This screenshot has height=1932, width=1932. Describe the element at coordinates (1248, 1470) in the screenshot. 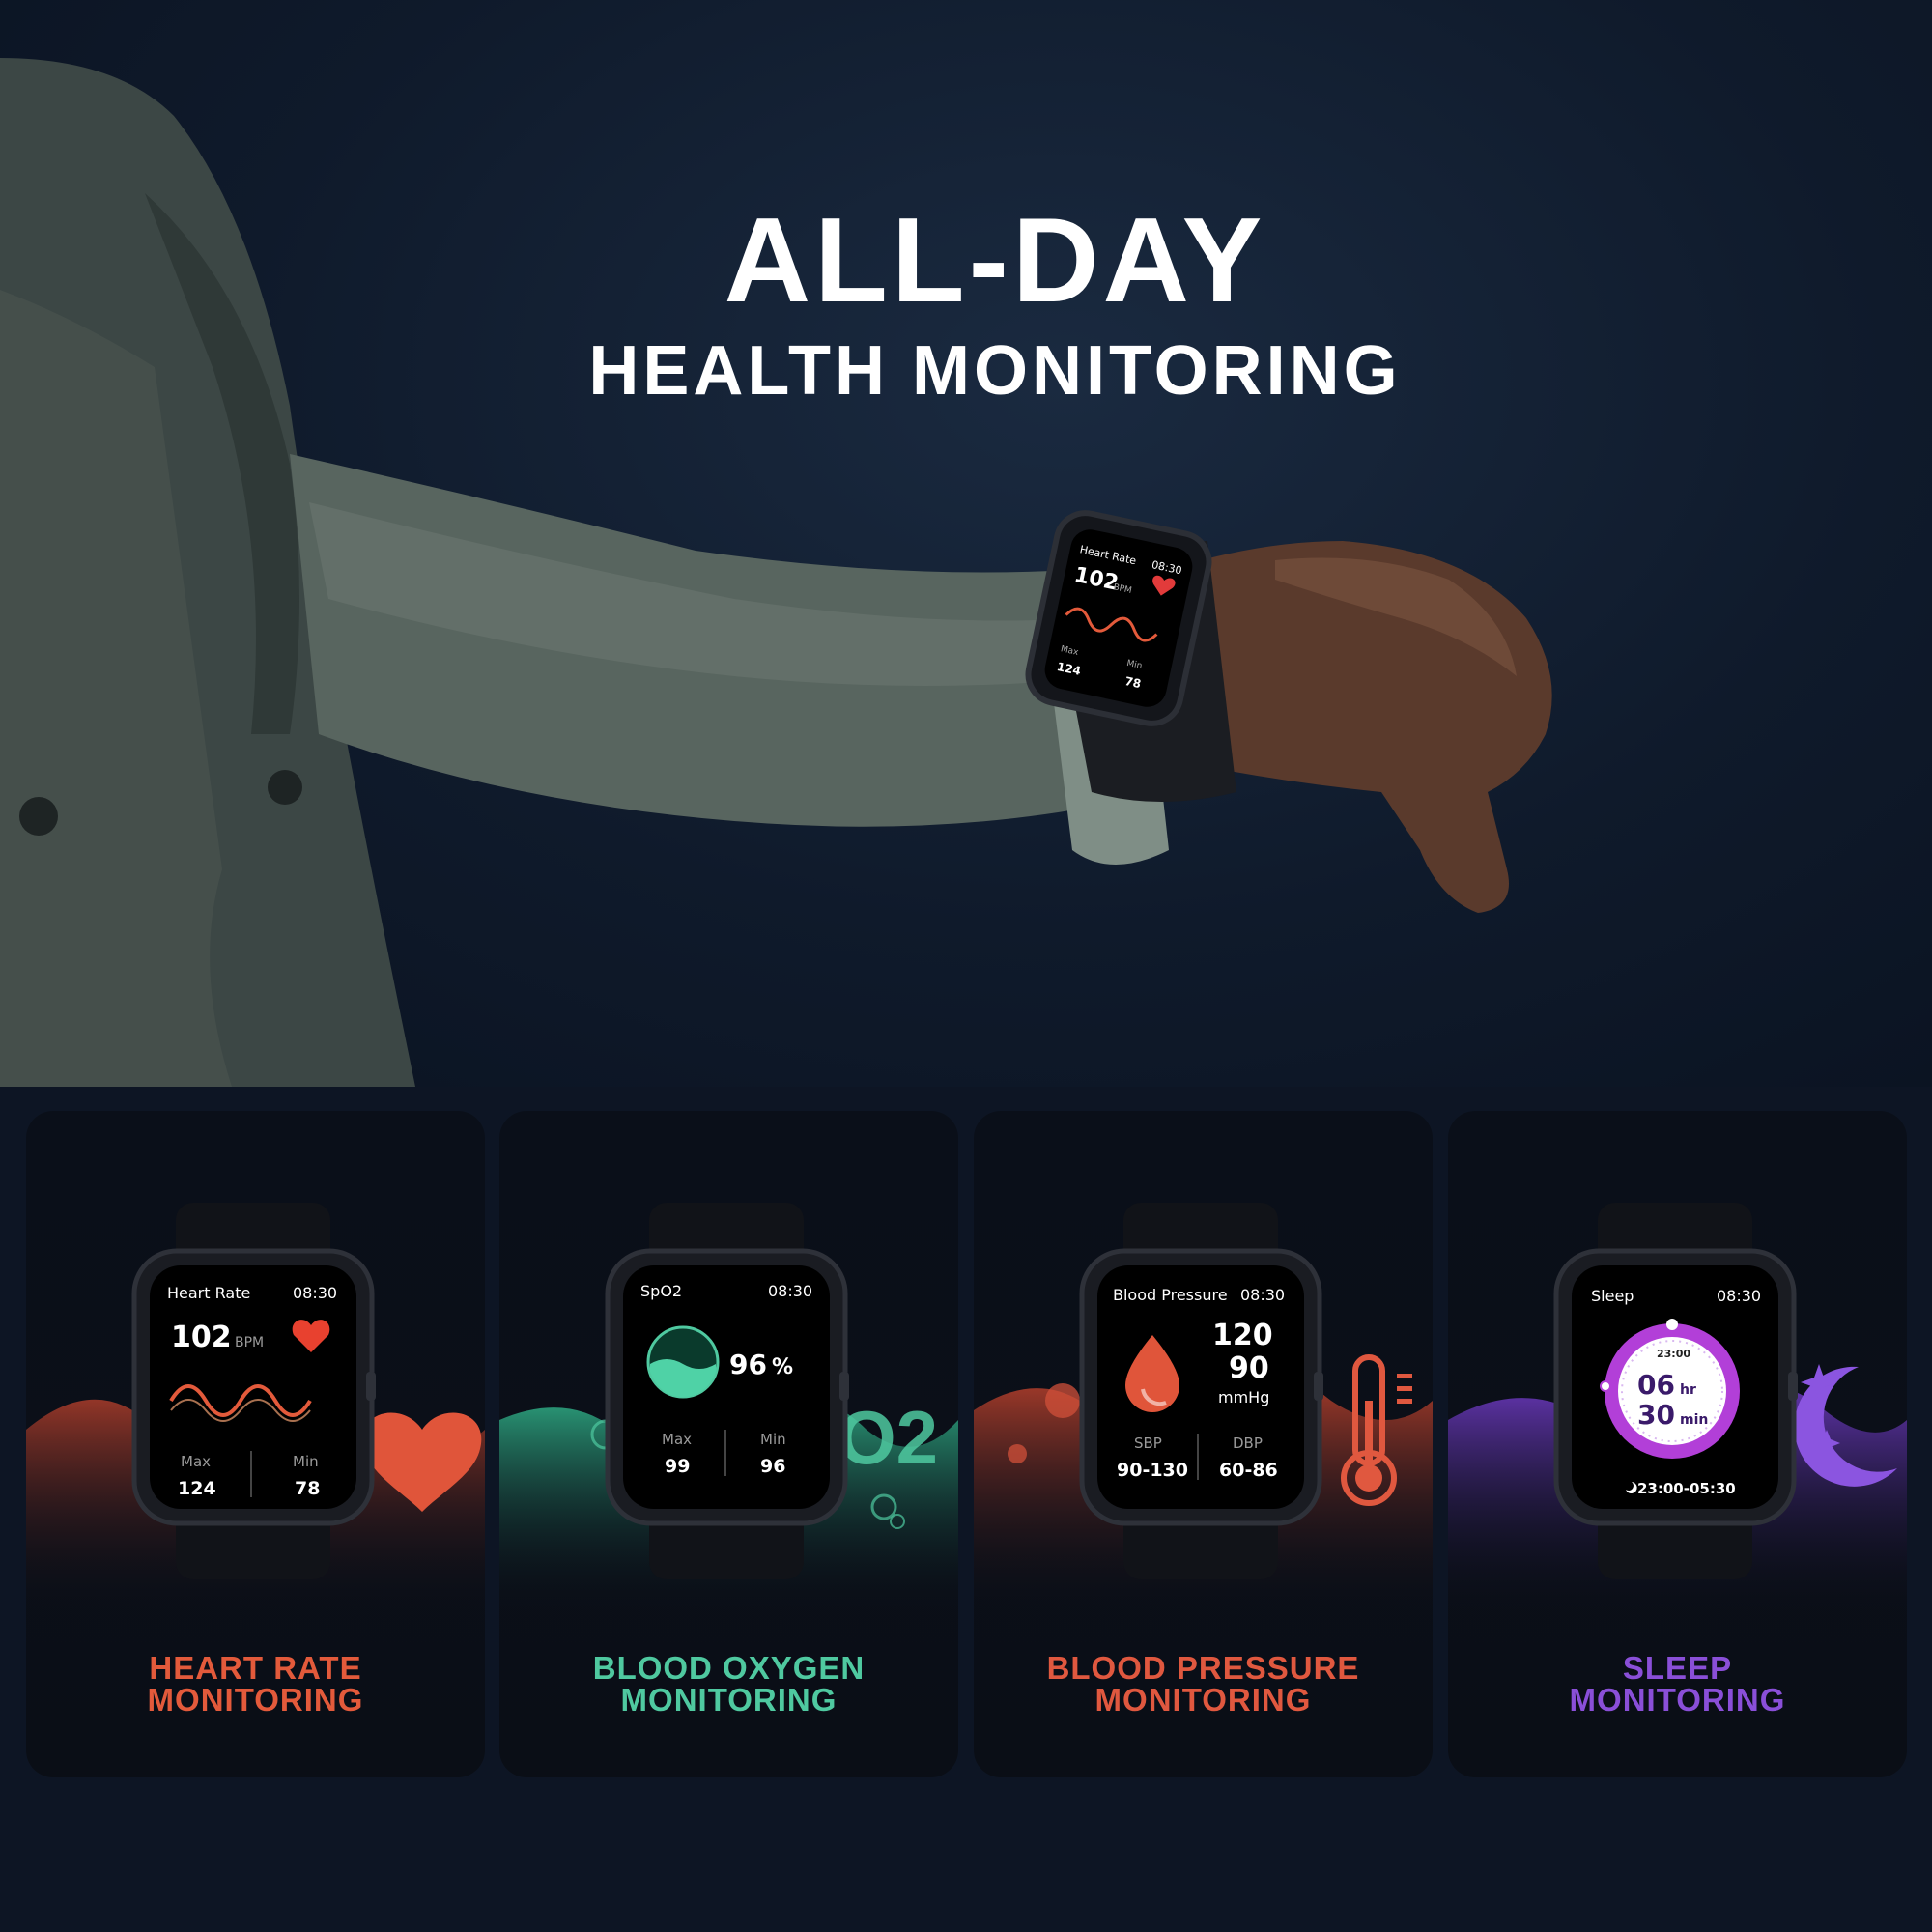

I see `dbp-range: 60-86` at that location.